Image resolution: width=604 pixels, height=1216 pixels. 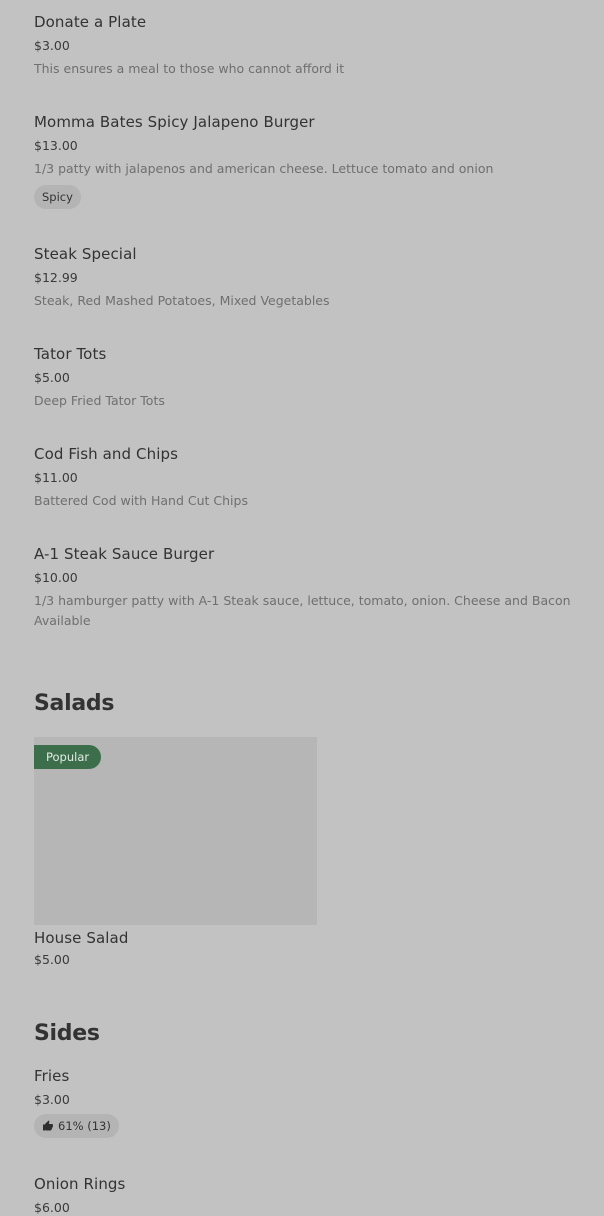 I want to click on item-name: Steak Special, so click(x=85, y=254).